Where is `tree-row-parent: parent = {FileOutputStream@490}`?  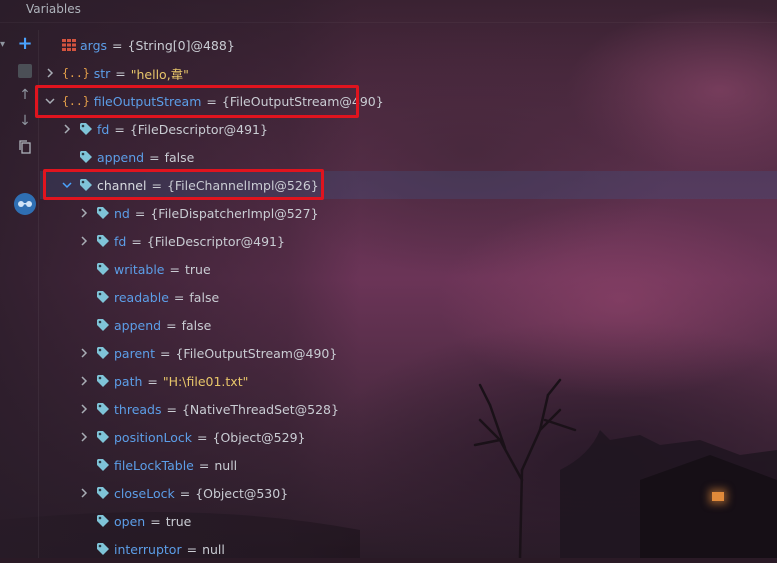
tree-row-parent: parent = {FileOutputStream@490} is located at coordinates (188, 353).